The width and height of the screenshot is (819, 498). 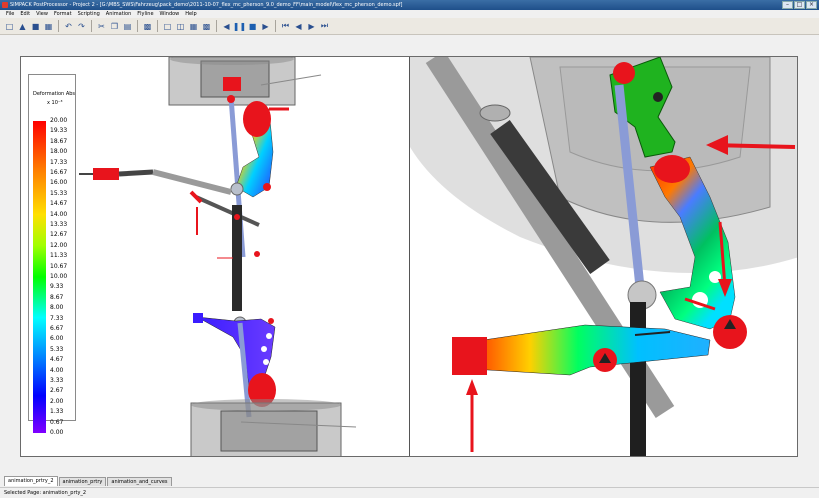 I want to click on upper-red-block, so click(x=232, y=84).